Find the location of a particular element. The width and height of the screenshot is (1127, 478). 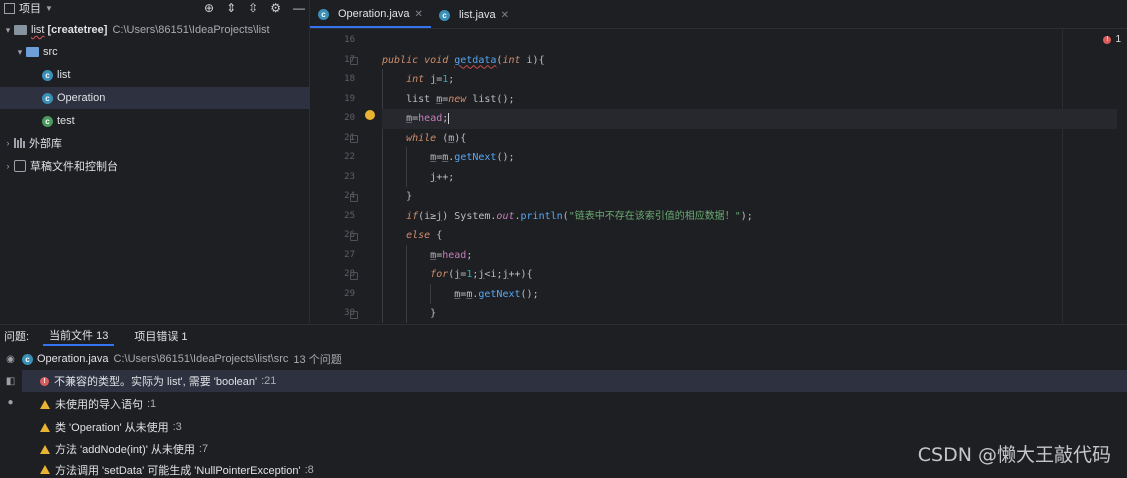

problem-text: 类 'Operation' 从未使用 is located at coordinates (112, 428).